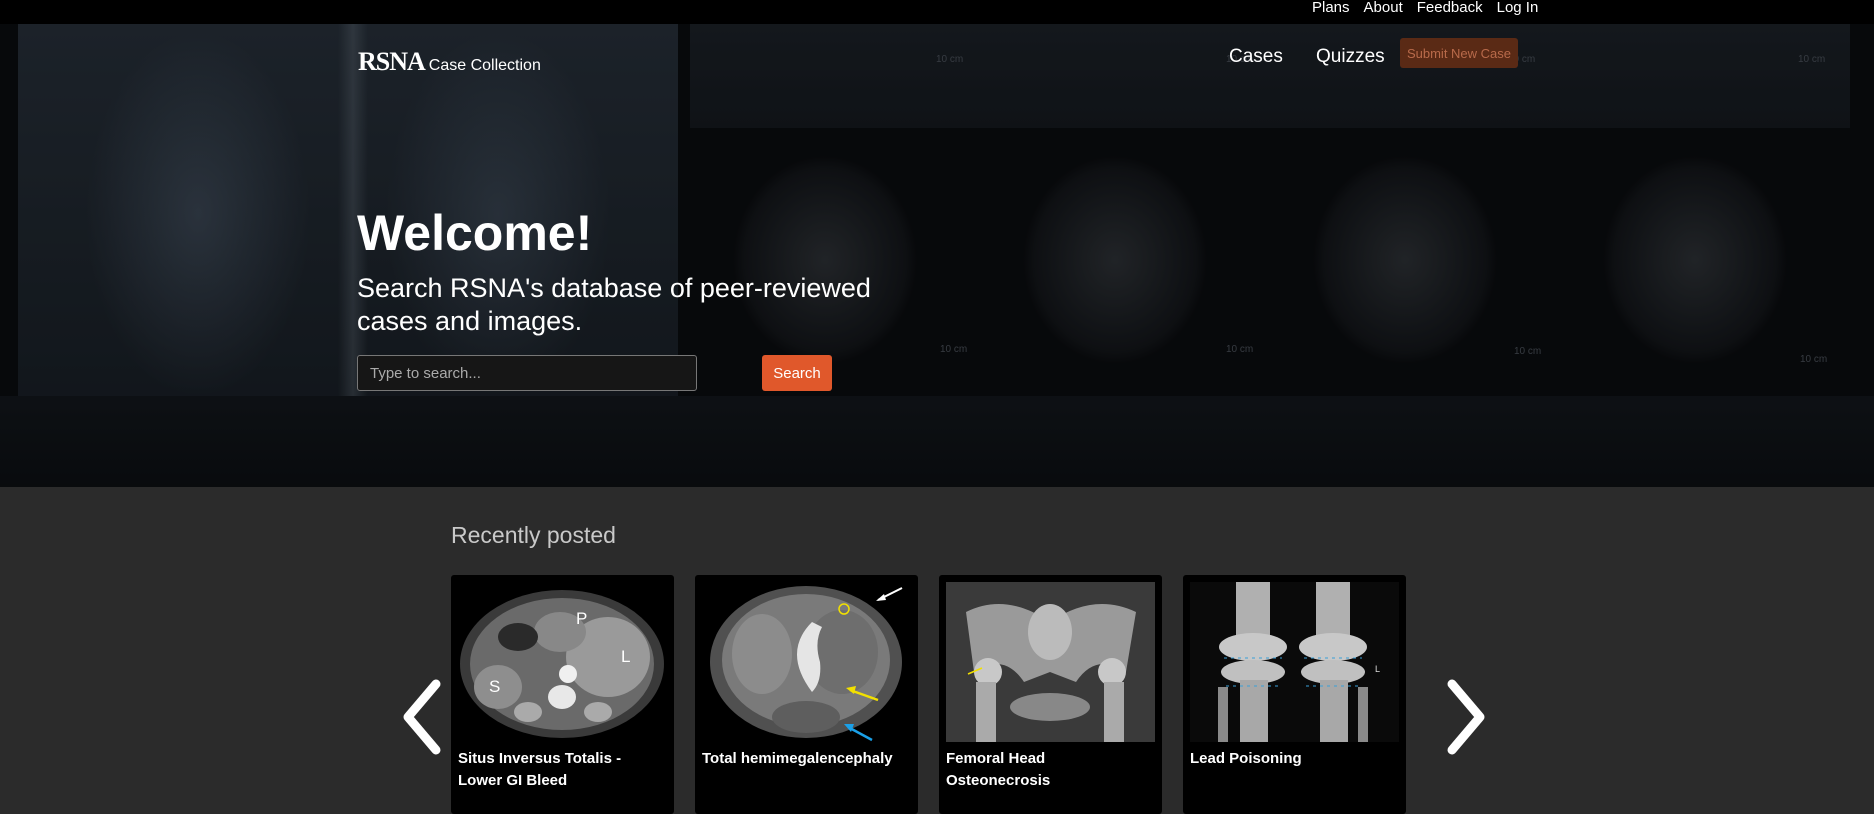 The width and height of the screenshot is (1874, 814). I want to click on site-logo: RSNA Case Collection, so click(449, 62).